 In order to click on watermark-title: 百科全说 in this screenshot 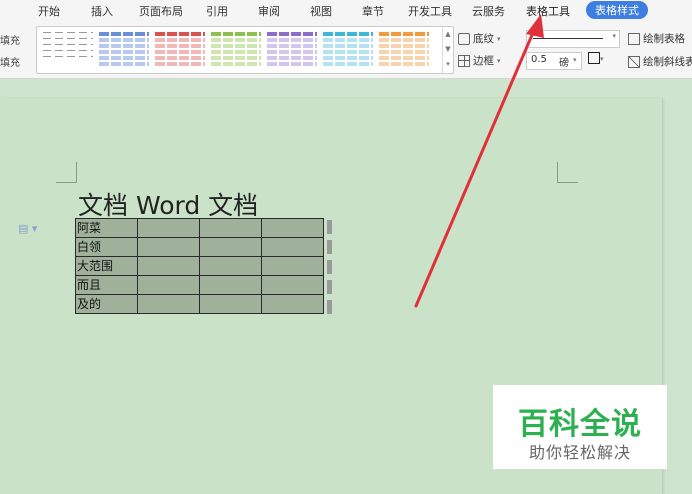, I will do `click(580, 424)`.